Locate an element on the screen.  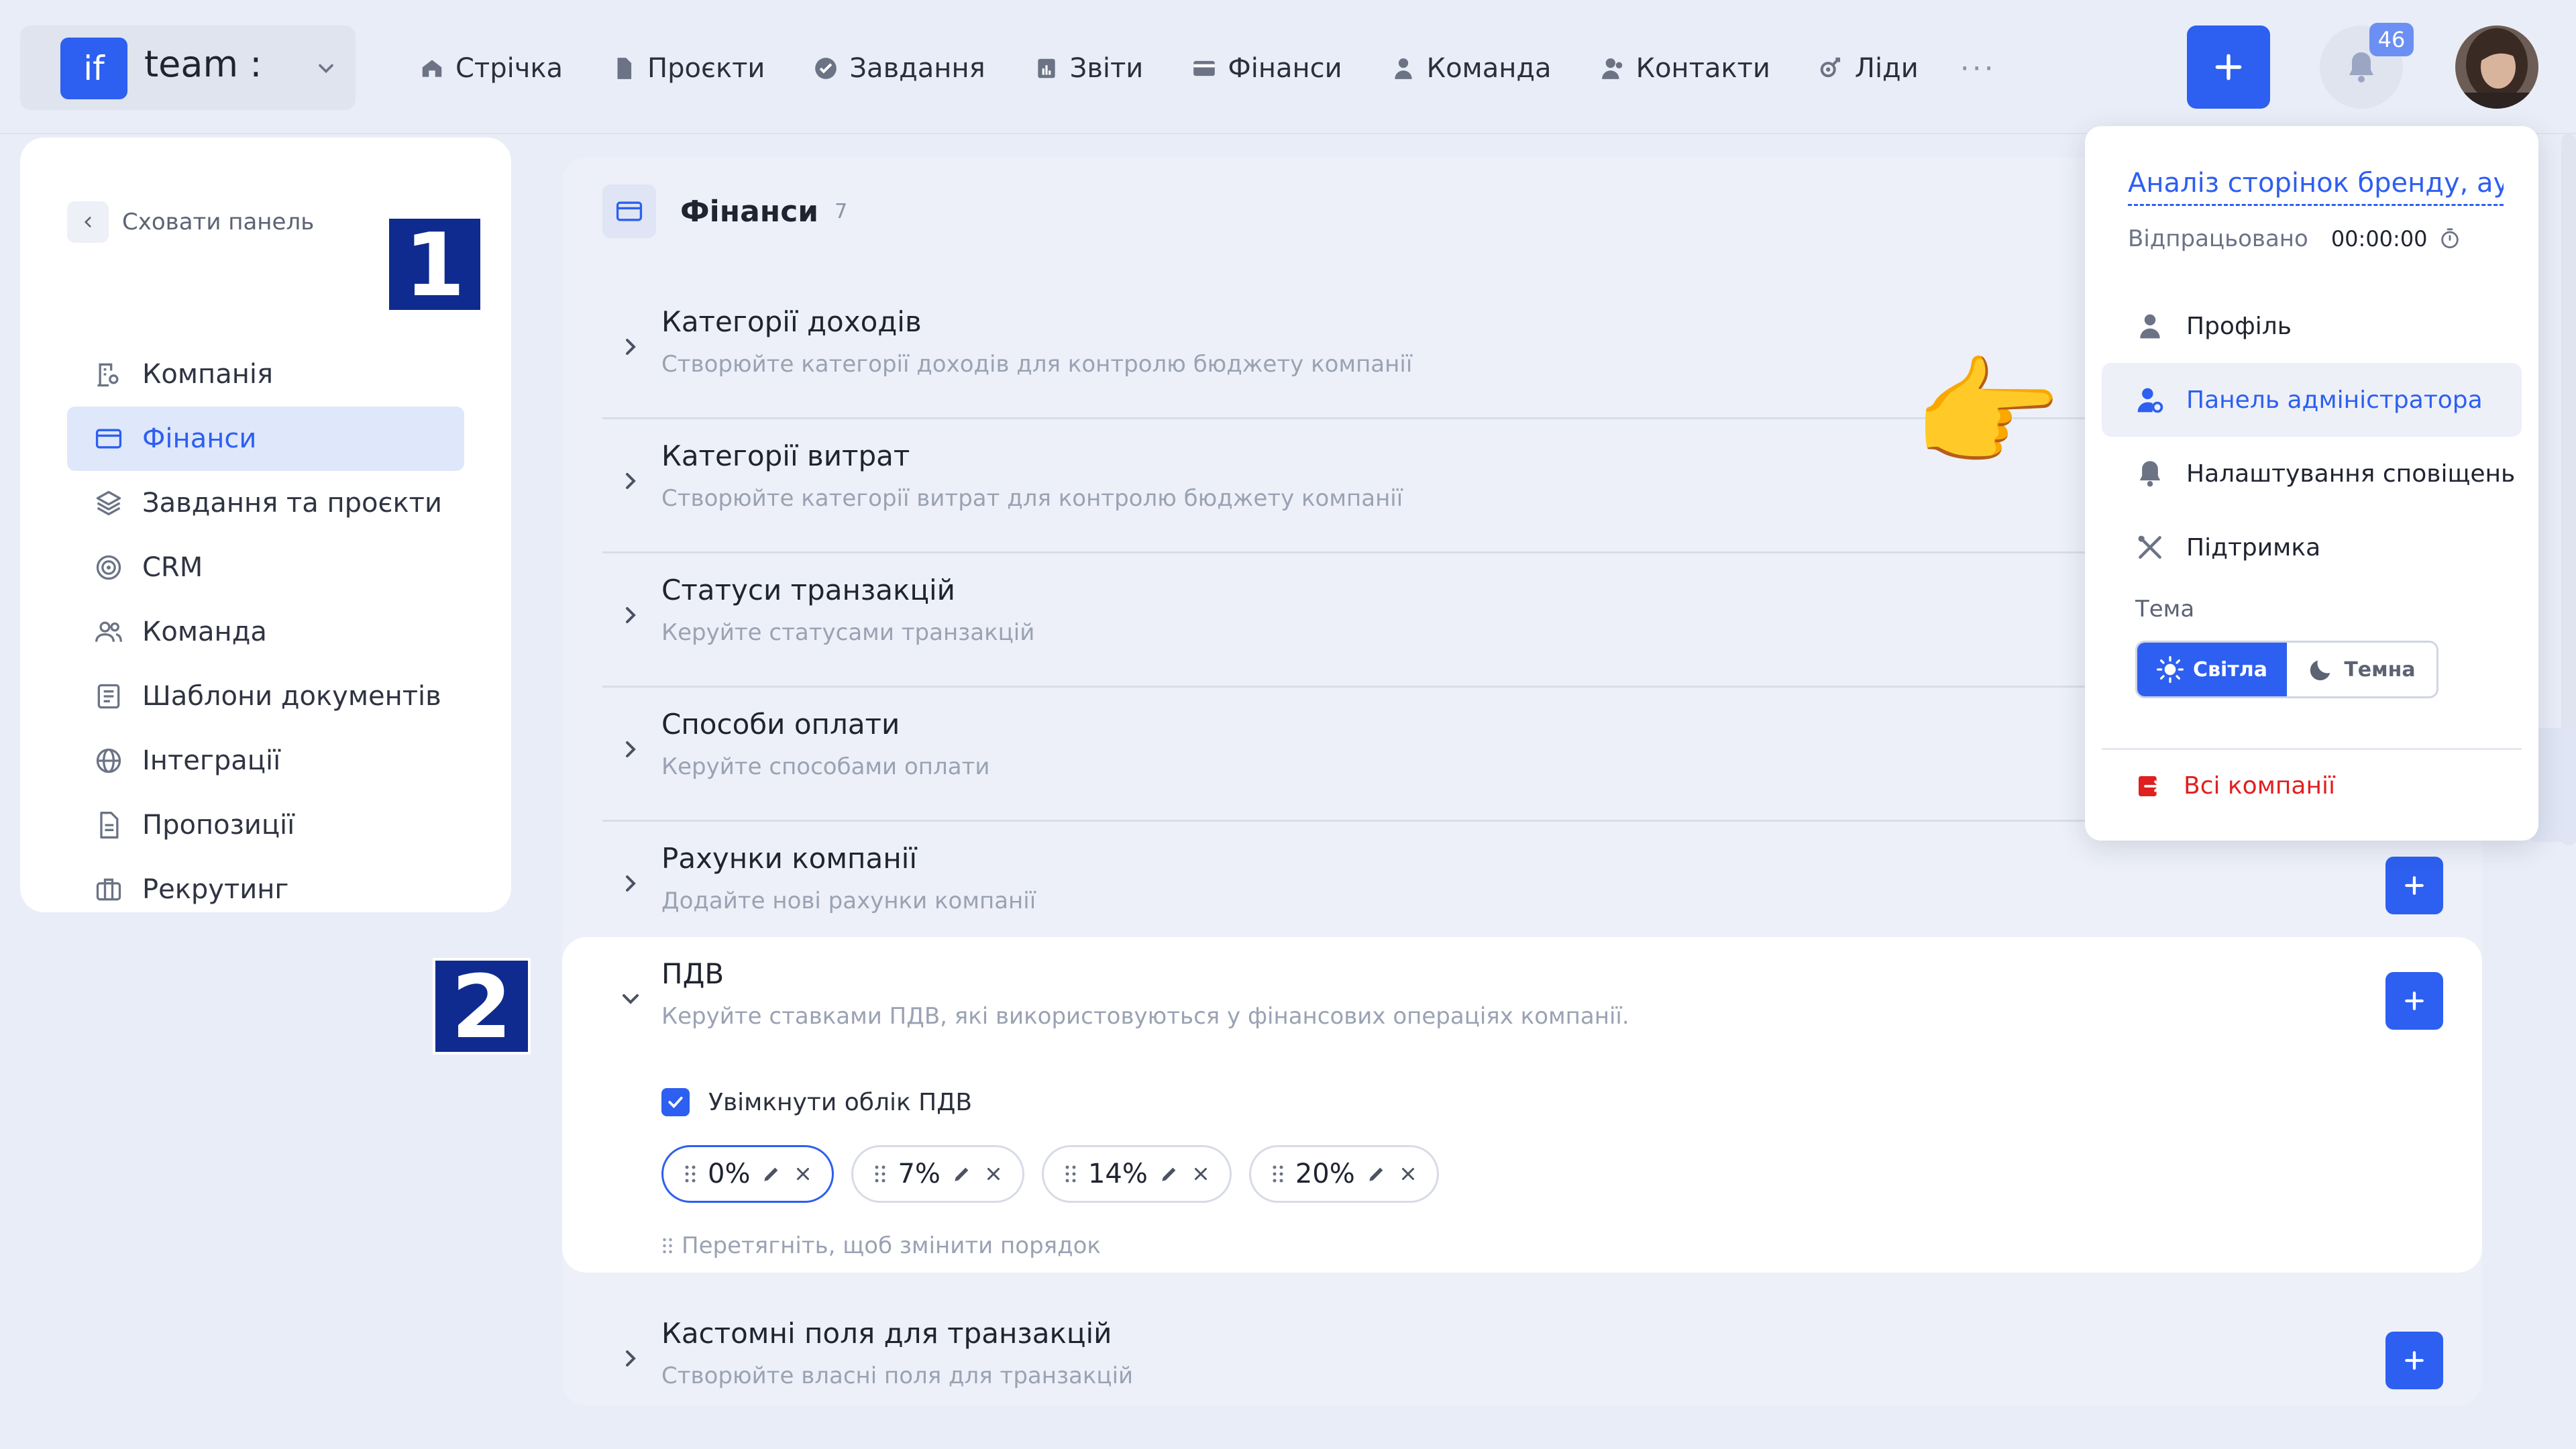
menu-item-admin-panel: Панель адміністратора is located at coordinates (2312, 400).